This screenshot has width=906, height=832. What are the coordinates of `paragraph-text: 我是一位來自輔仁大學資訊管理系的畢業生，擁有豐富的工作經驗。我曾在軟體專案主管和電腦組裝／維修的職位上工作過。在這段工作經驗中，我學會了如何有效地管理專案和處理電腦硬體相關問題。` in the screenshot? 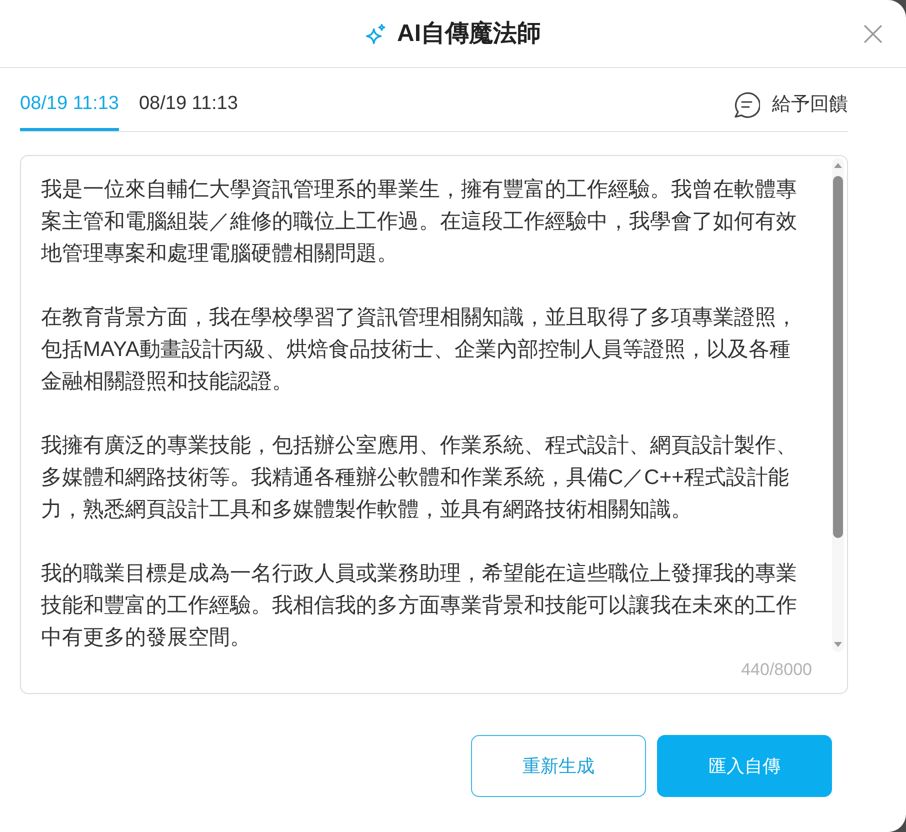 It's located at (419, 222).